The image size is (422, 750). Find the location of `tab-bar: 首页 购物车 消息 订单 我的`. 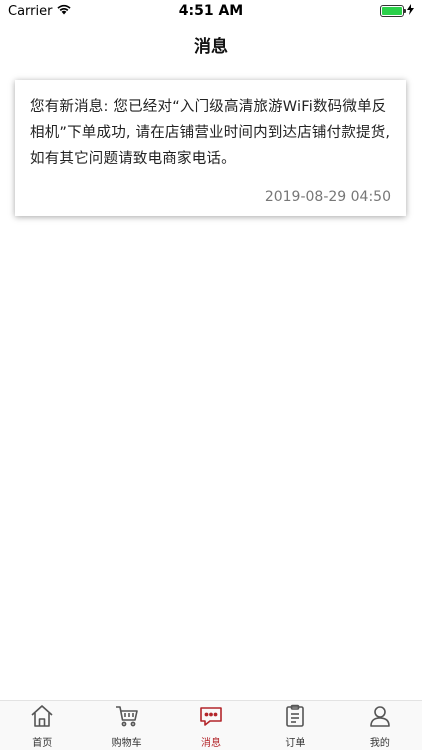

tab-bar: 首页 购物车 消息 订单 我的 is located at coordinates (211, 725).